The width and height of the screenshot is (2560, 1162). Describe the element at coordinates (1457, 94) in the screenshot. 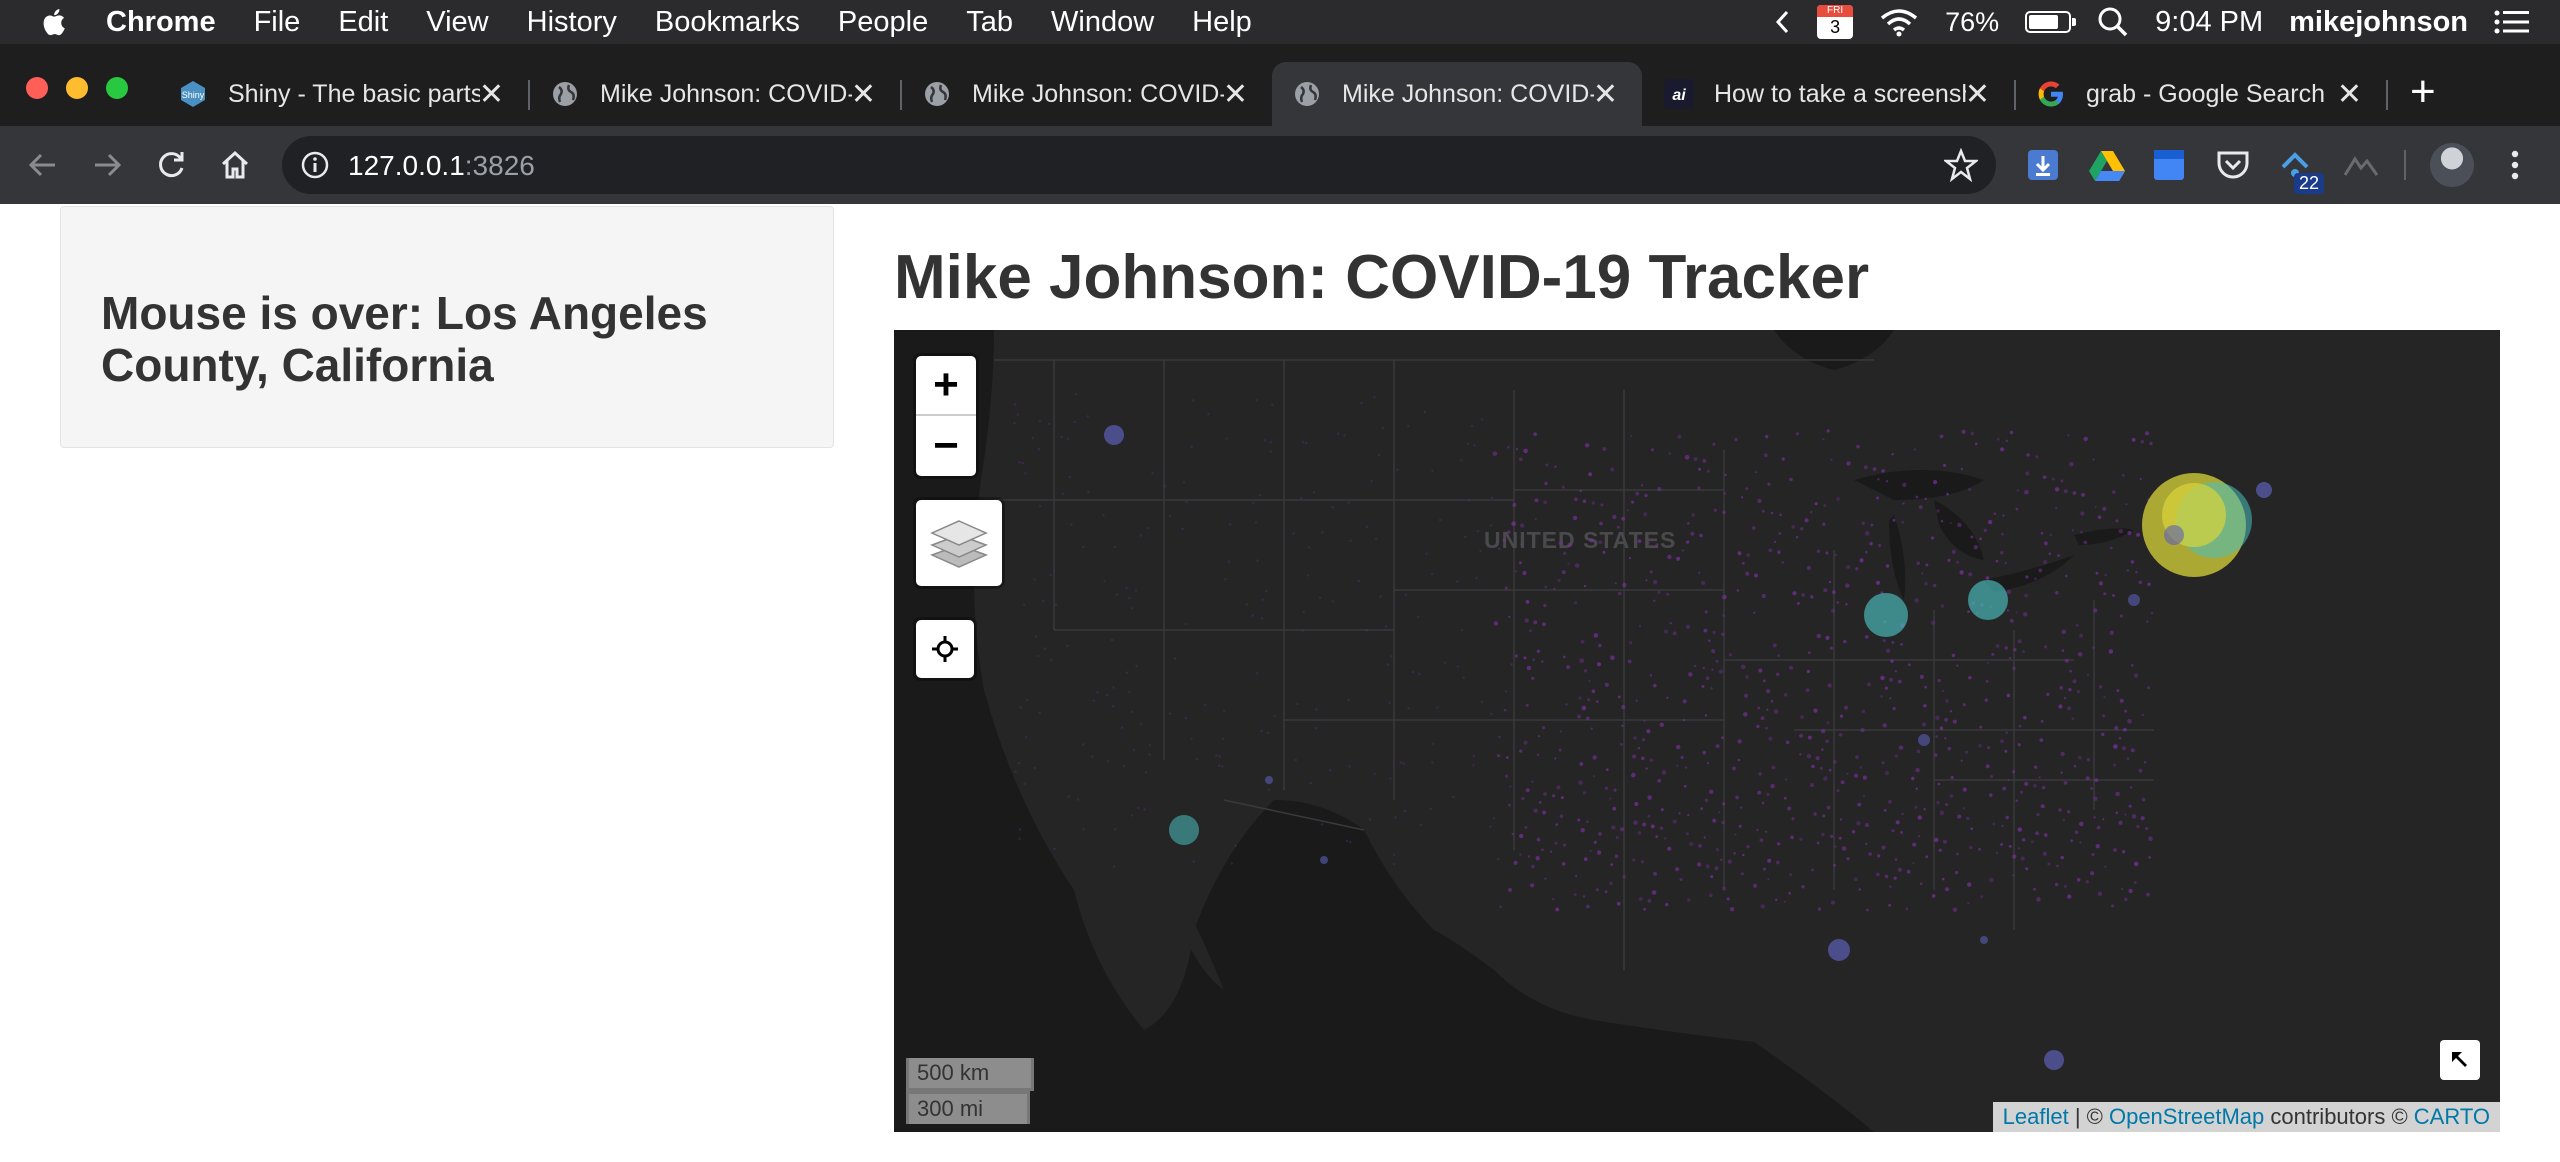

I see `tab-covid-tracker-active: Mike Johnson: COVID-19 Tracker ✕` at that location.